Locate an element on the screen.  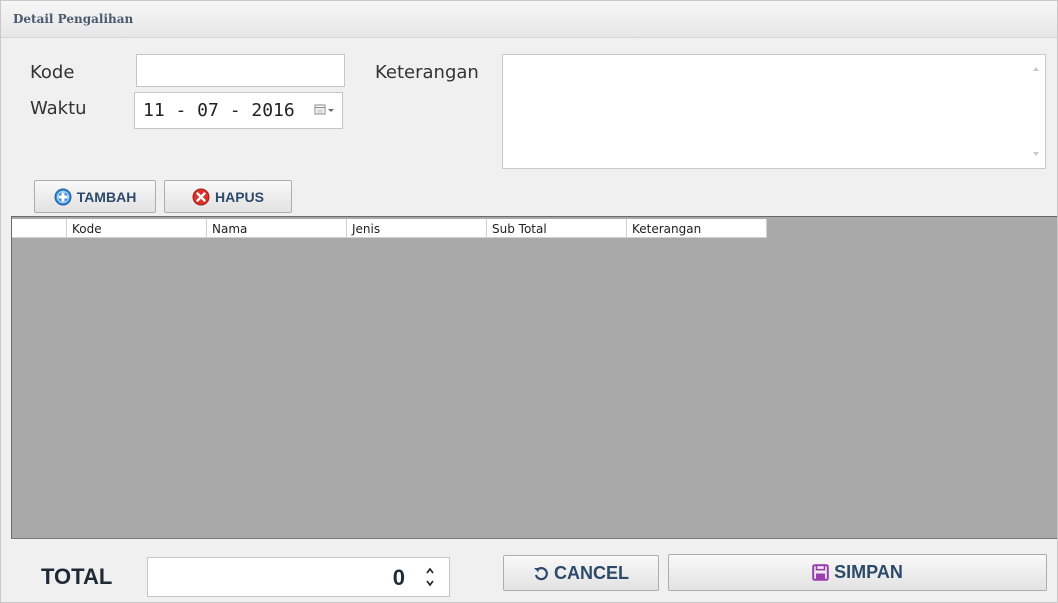
keterangan-label: Keterangan is located at coordinates (427, 72).